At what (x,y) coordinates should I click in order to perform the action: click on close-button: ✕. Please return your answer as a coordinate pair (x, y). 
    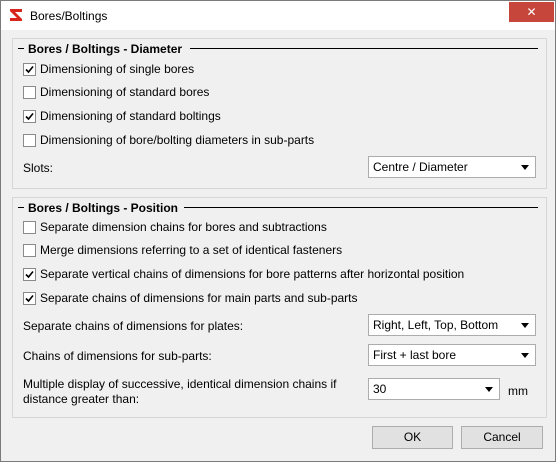
    Looking at the image, I should click on (531, 12).